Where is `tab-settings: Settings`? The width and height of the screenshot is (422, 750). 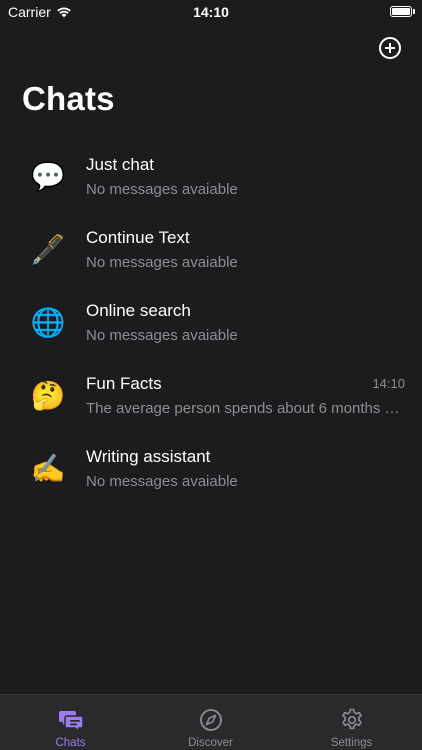 tab-settings: Settings is located at coordinates (351, 722).